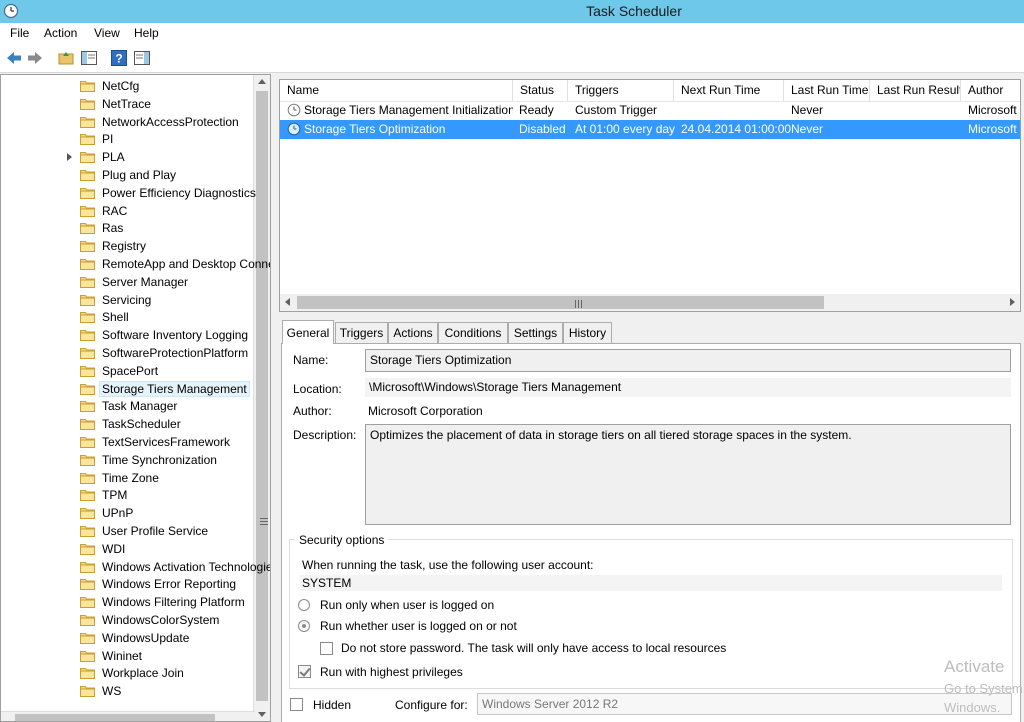 The width and height of the screenshot is (1024, 722). I want to click on tree-item: User Profile Service, so click(129, 531).